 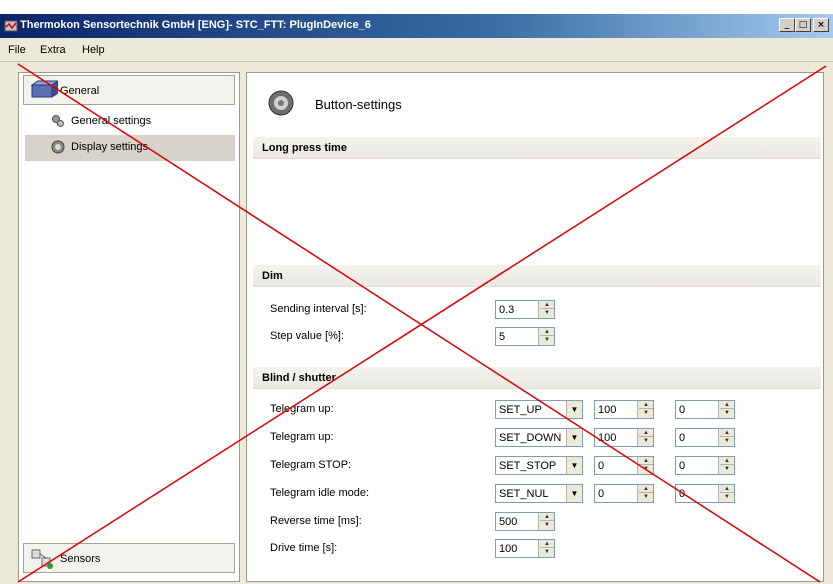 I want to click on button-settings-icon, so click(x=281, y=103).